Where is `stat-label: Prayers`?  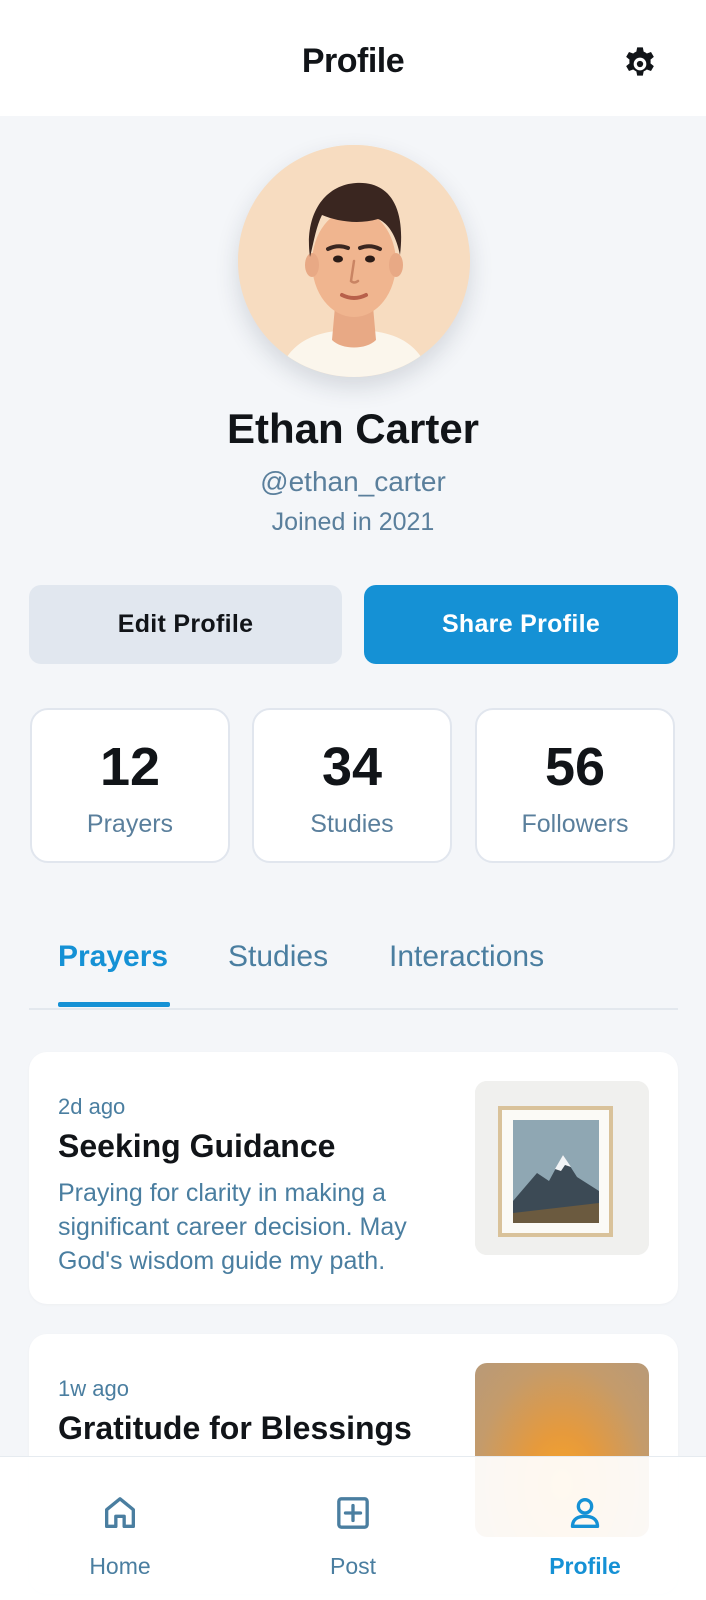
stat-label: Prayers is located at coordinates (130, 824).